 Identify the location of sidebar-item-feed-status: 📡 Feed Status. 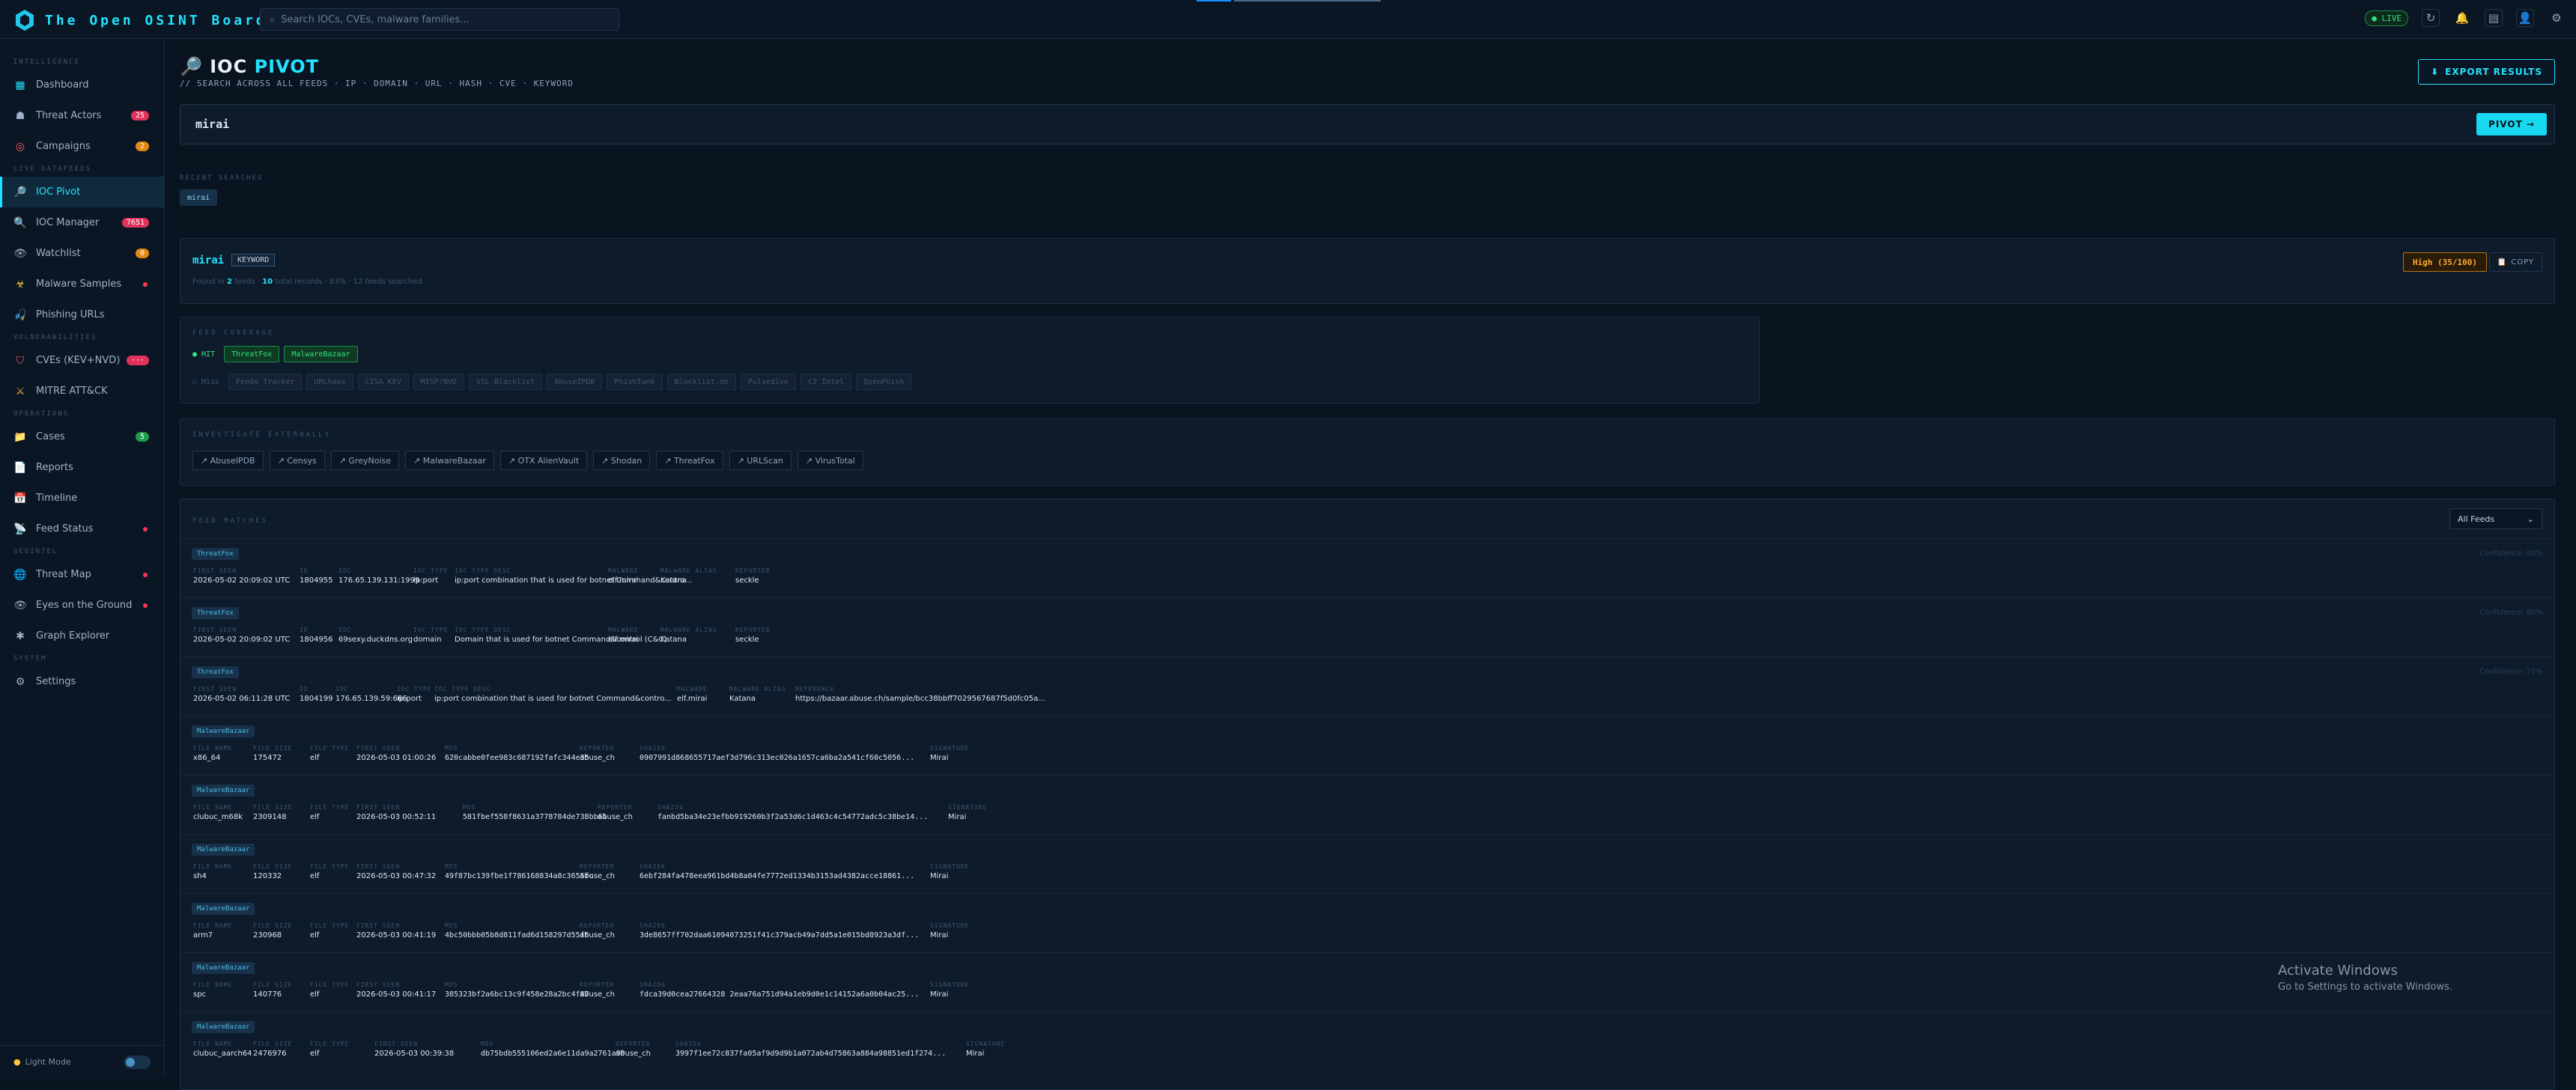
(82, 529).